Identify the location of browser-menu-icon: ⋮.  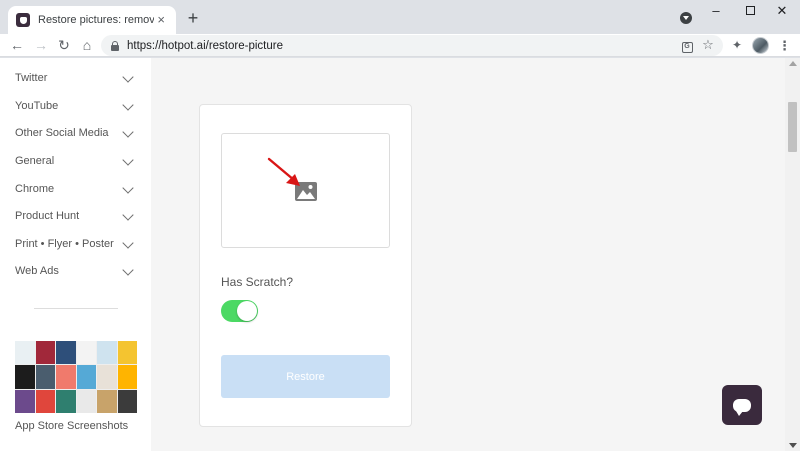
(784, 45).